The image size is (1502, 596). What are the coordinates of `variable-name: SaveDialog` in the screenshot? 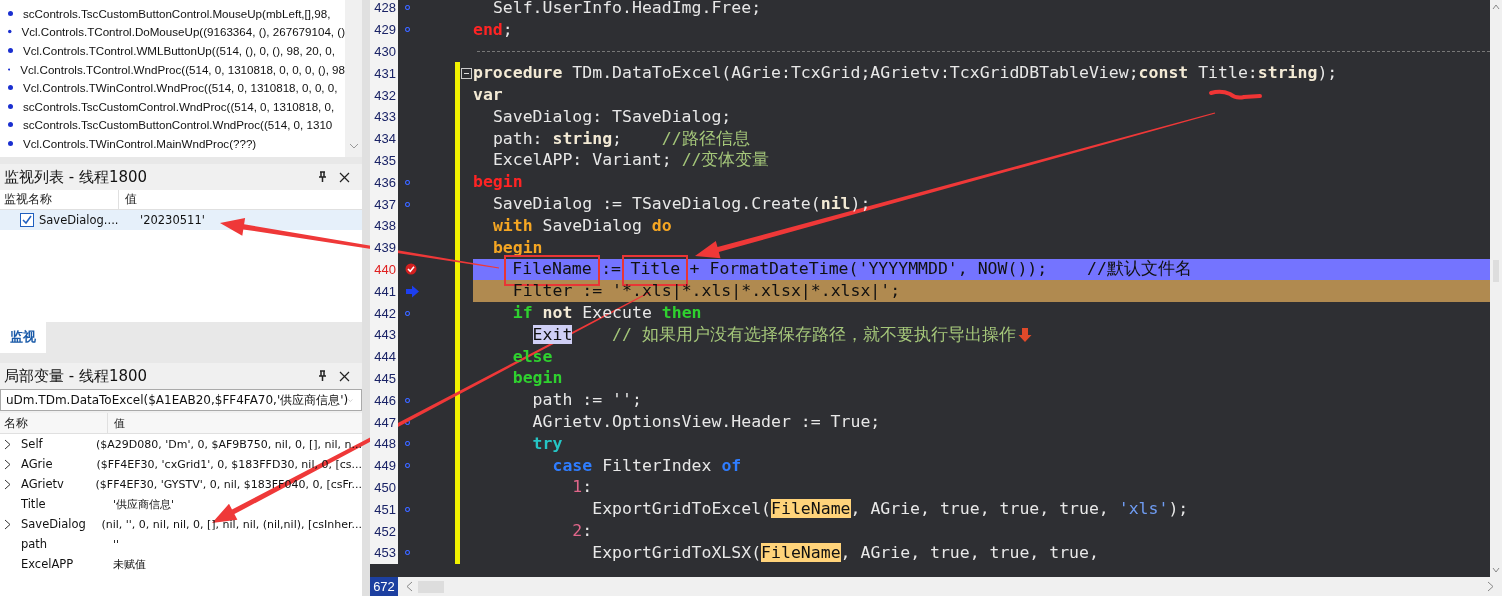 It's located at (53, 524).